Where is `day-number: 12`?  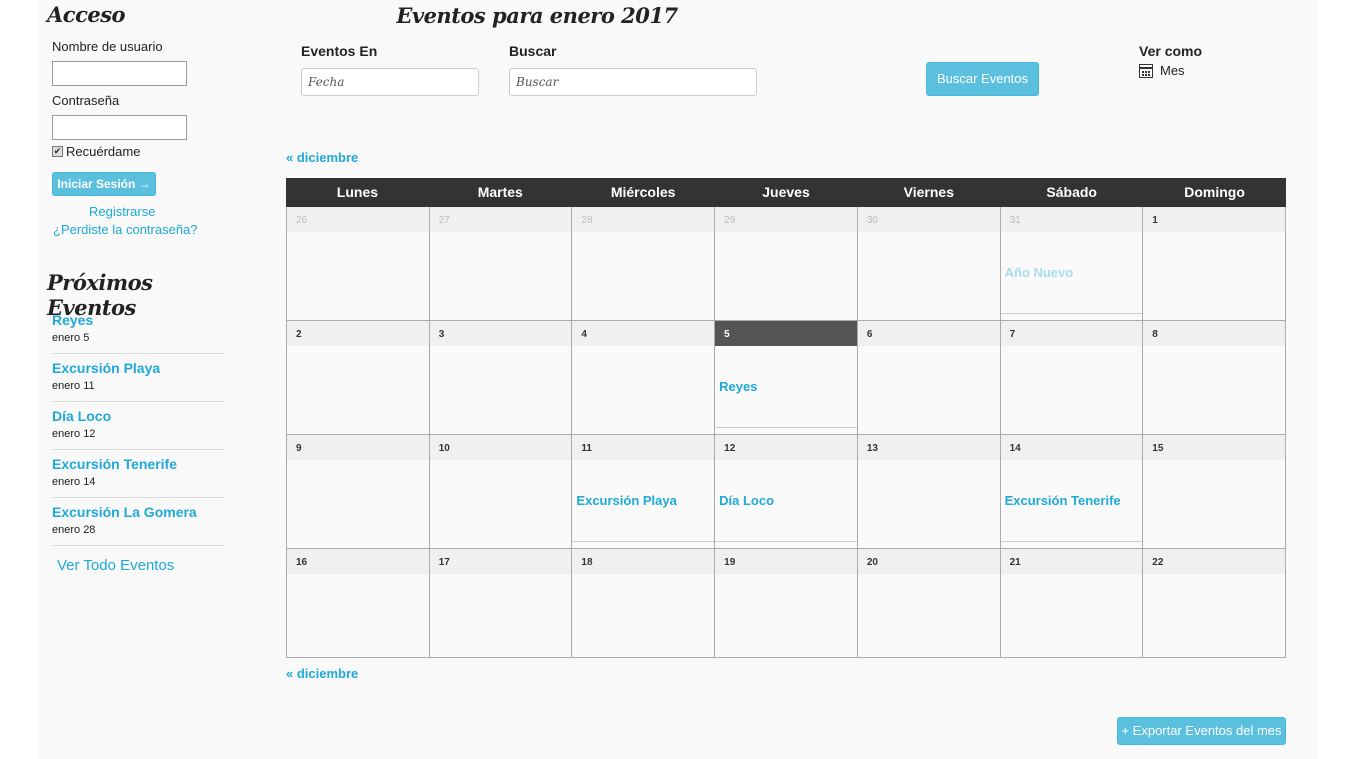
day-number: 12 is located at coordinates (786, 447).